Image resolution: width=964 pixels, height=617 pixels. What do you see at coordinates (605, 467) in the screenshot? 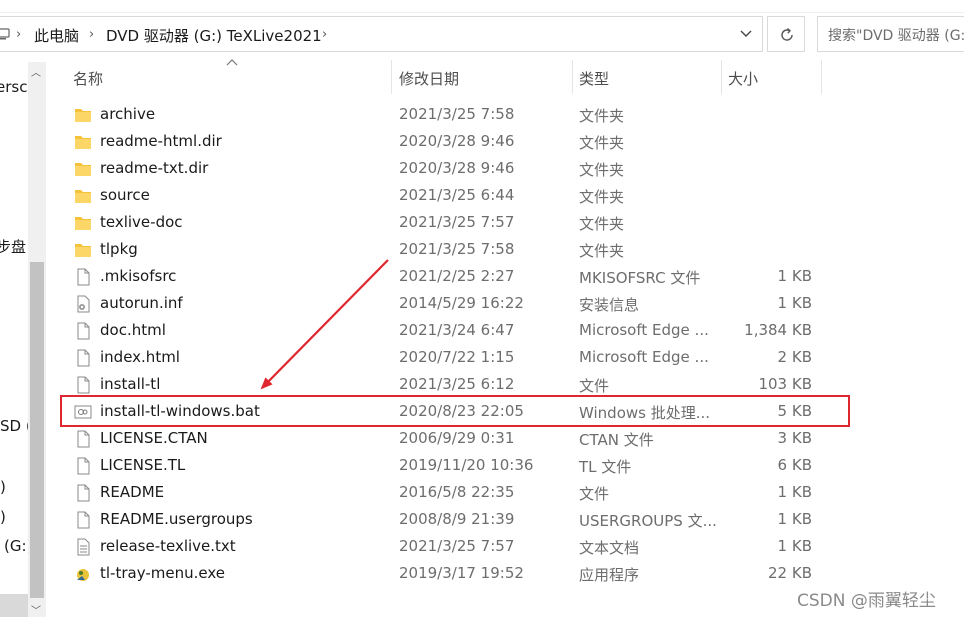
I see `file-type: TL 文件` at bounding box center [605, 467].